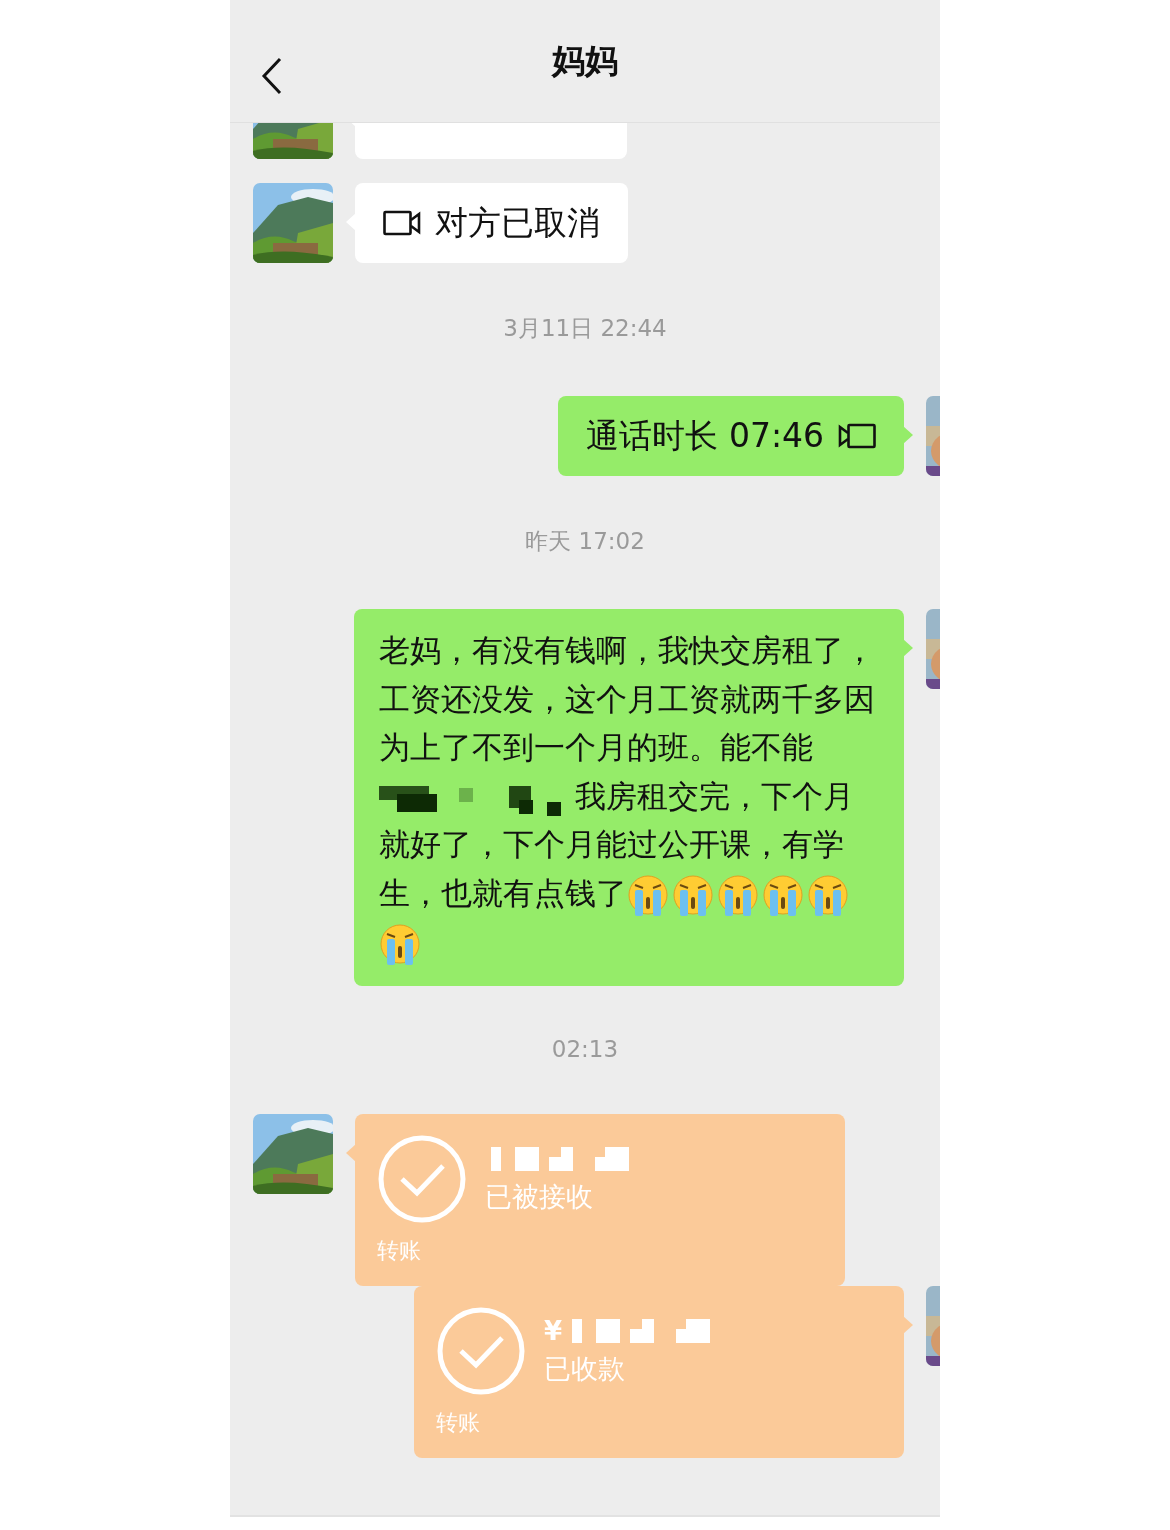 The width and height of the screenshot is (1170, 1530). What do you see at coordinates (627, 698) in the screenshot?
I see `message-text: 老妈，有没有钱啊，我快交房租了，工资还没发，这个月工资就两千多因为上了不到一个月的班。能不能` at bounding box center [627, 698].